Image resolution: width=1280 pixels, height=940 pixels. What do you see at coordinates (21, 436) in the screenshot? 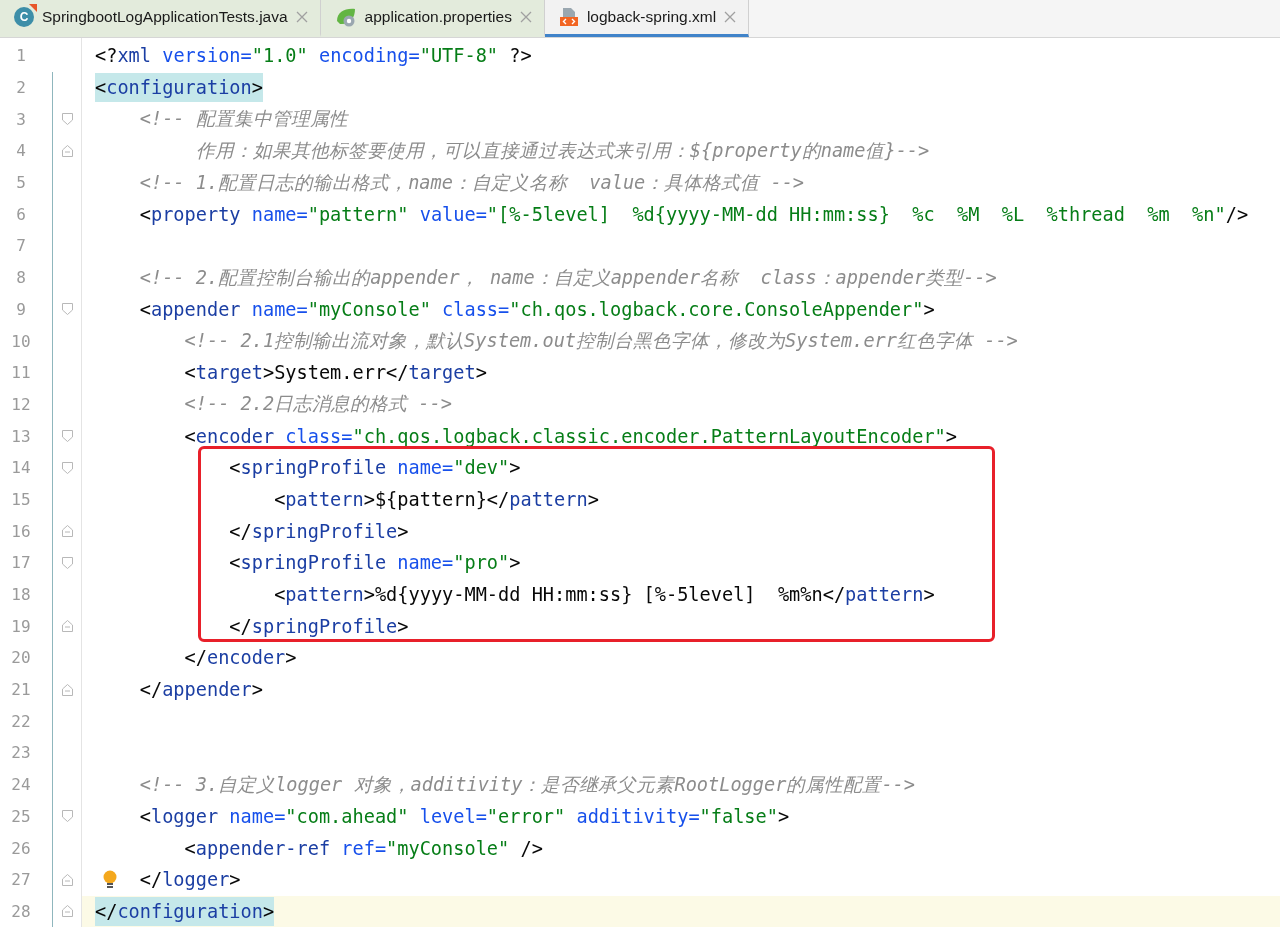
I see `line-number: 13` at bounding box center [21, 436].